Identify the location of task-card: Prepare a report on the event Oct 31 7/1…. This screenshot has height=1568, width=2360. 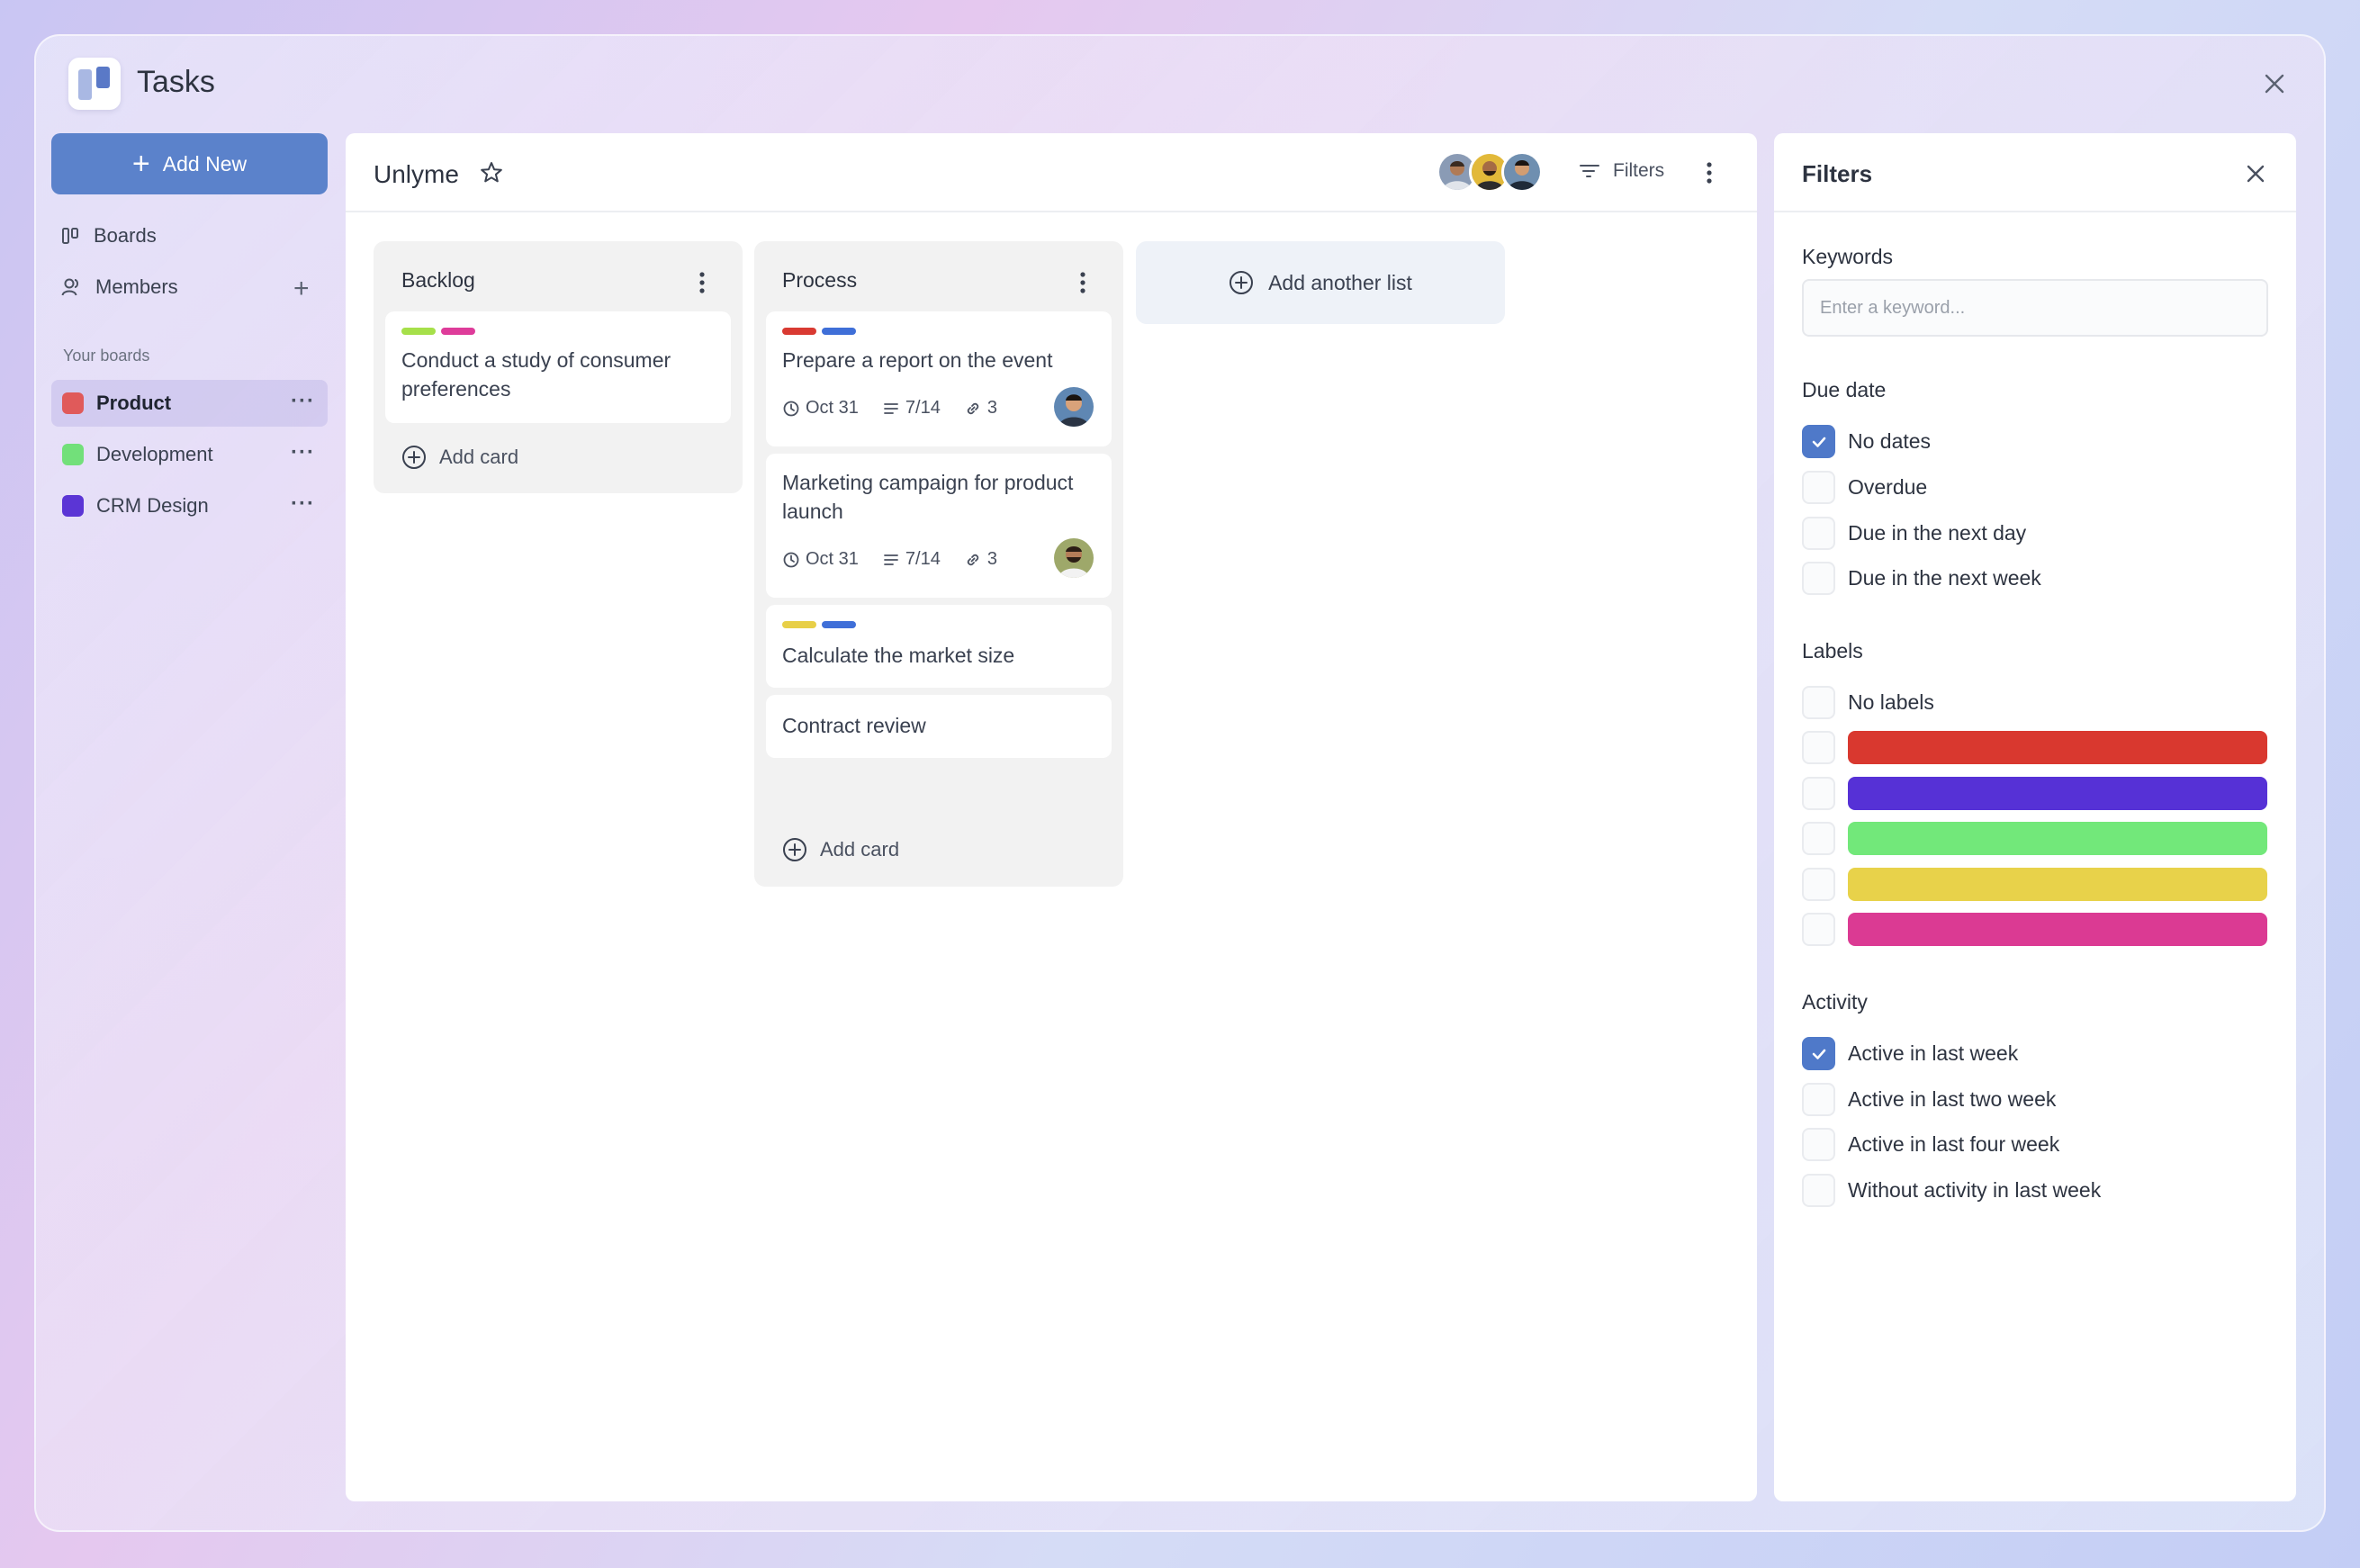
(939, 379).